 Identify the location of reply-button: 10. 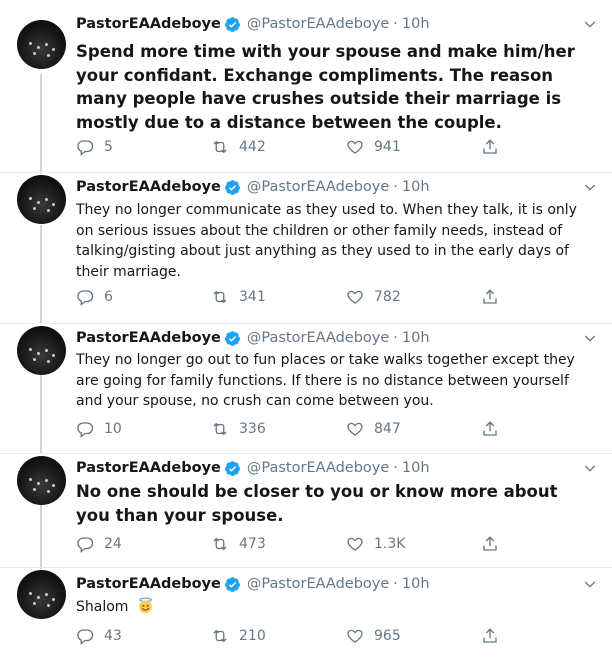
(99, 429).